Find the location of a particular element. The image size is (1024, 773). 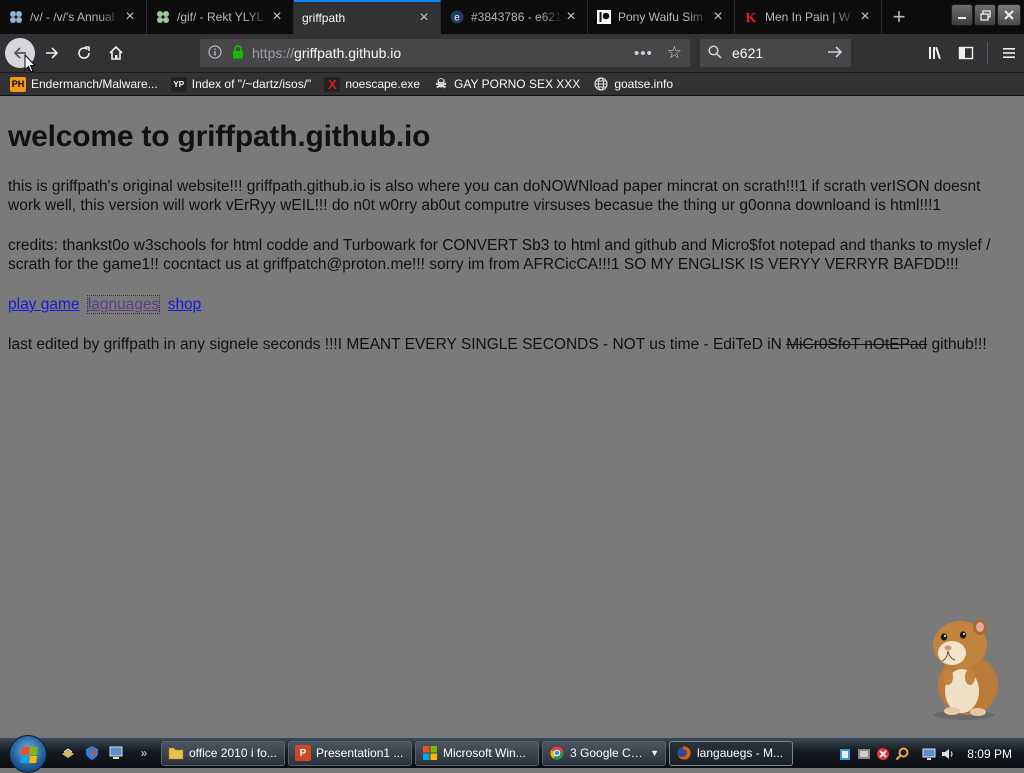

bookmark-noescape: X noescape.exe is located at coordinates (372, 84).